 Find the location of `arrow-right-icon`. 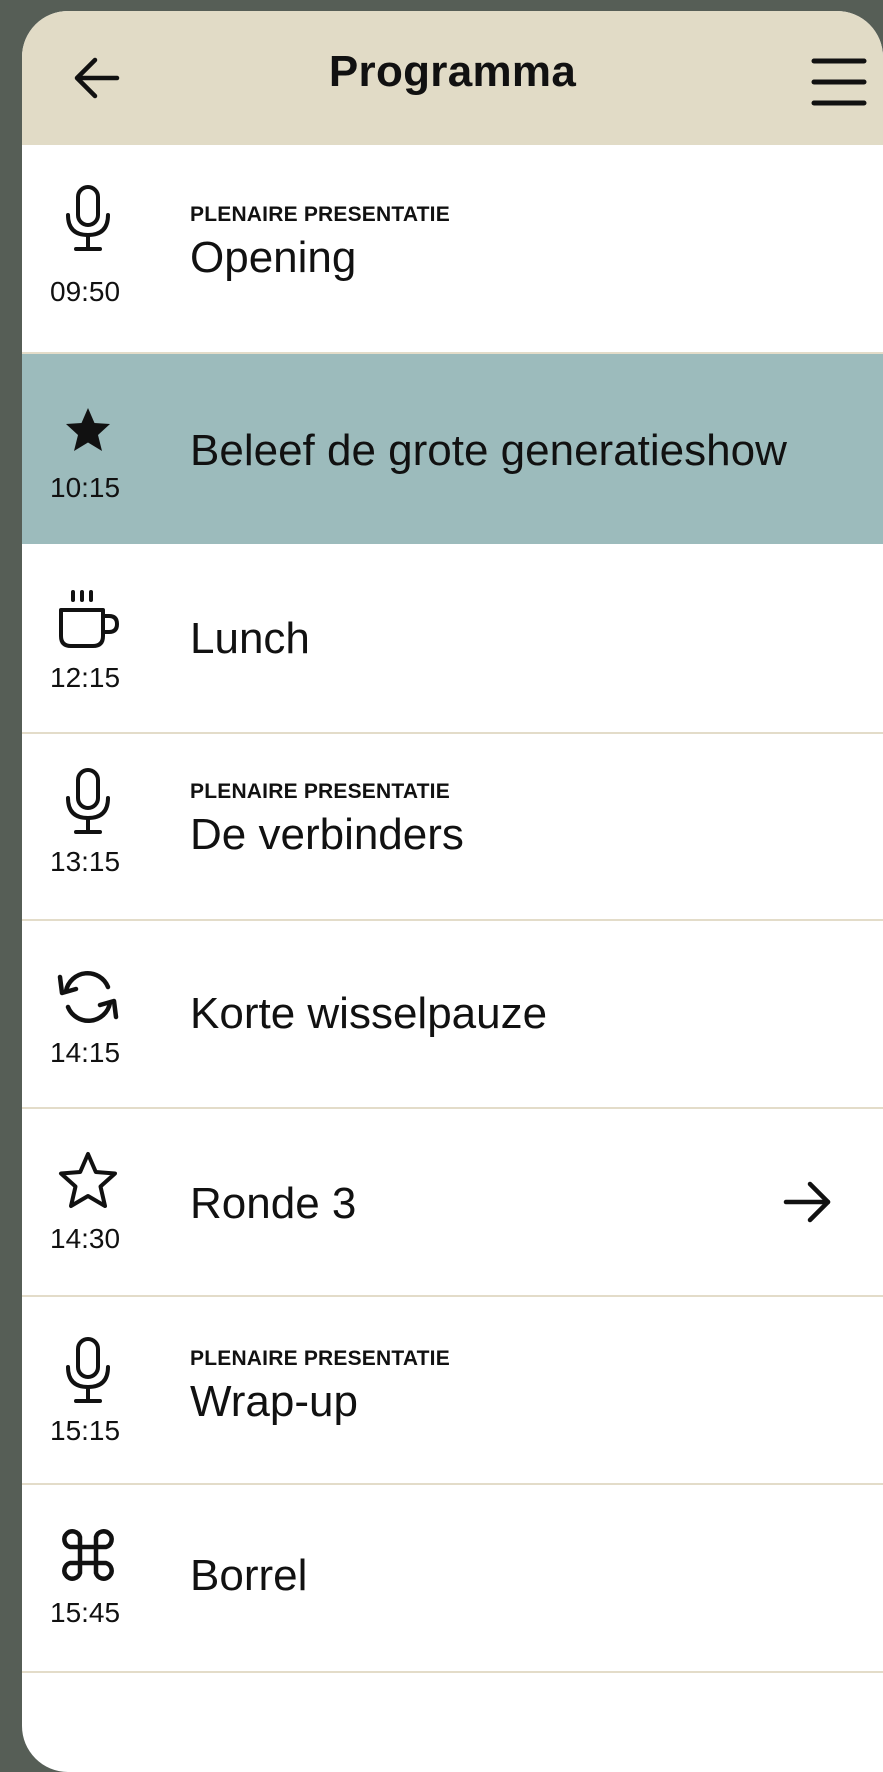

arrow-right-icon is located at coordinates (808, 1202).